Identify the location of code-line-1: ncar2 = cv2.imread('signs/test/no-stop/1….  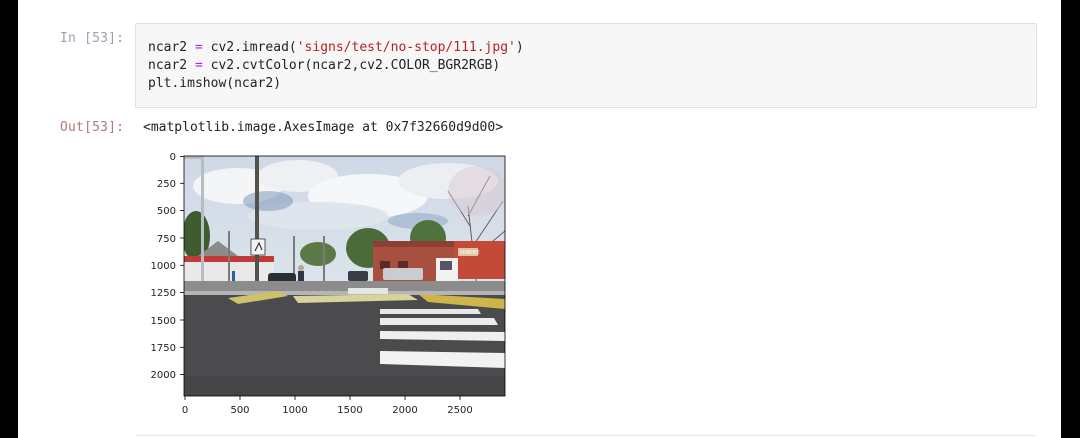
(336, 47).